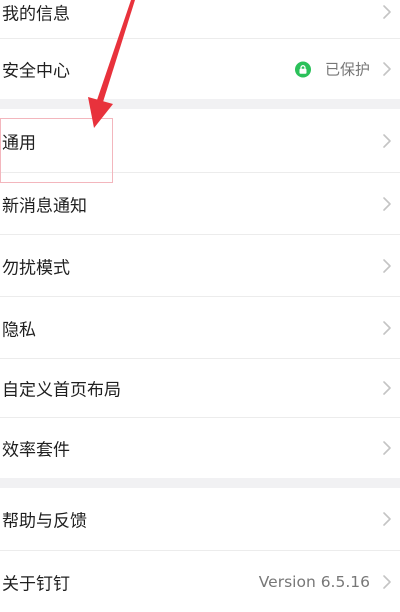 Image resolution: width=400 pixels, height=612 pixels. I want to click on version-text: Version 6.5.16, so click(314, 581).